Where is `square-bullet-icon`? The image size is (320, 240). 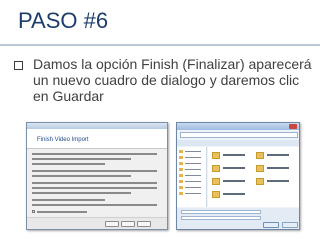 square-bullet-icon is located at coordinates (18, 65).